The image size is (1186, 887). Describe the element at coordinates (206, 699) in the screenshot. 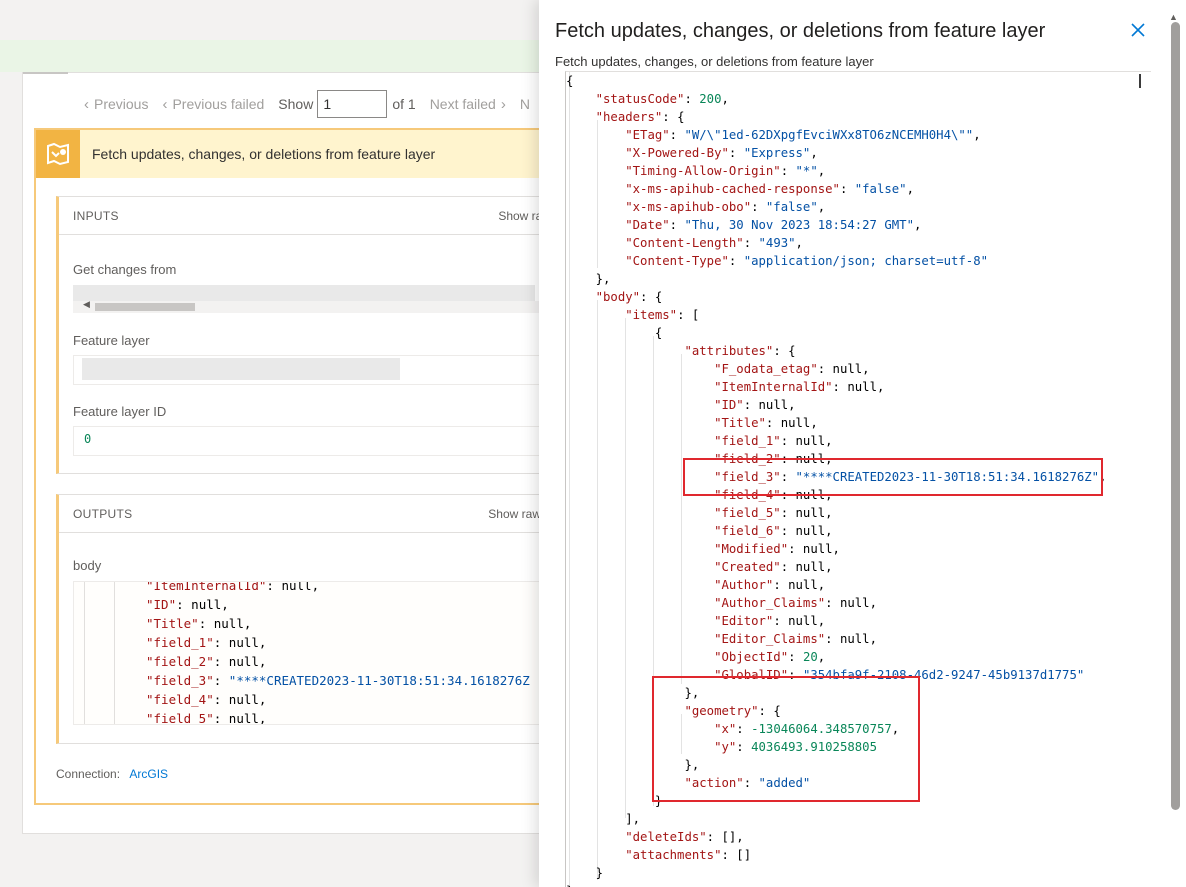

I see `code-line: "field_4": null,` at that location.